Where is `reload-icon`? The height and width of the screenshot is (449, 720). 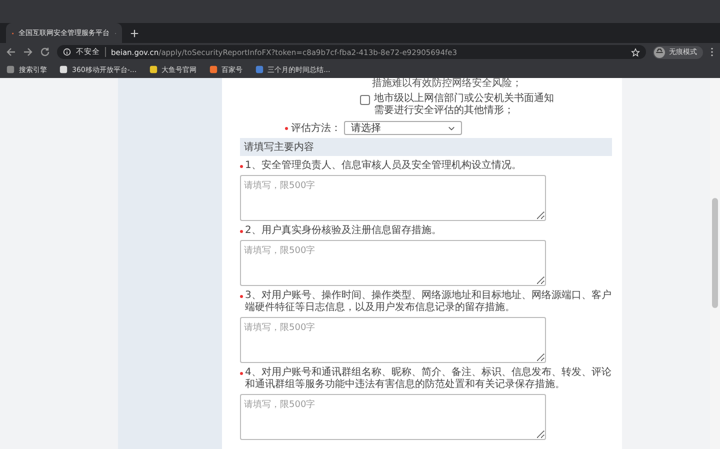
reload-icon is located at coordinates (45, 52).